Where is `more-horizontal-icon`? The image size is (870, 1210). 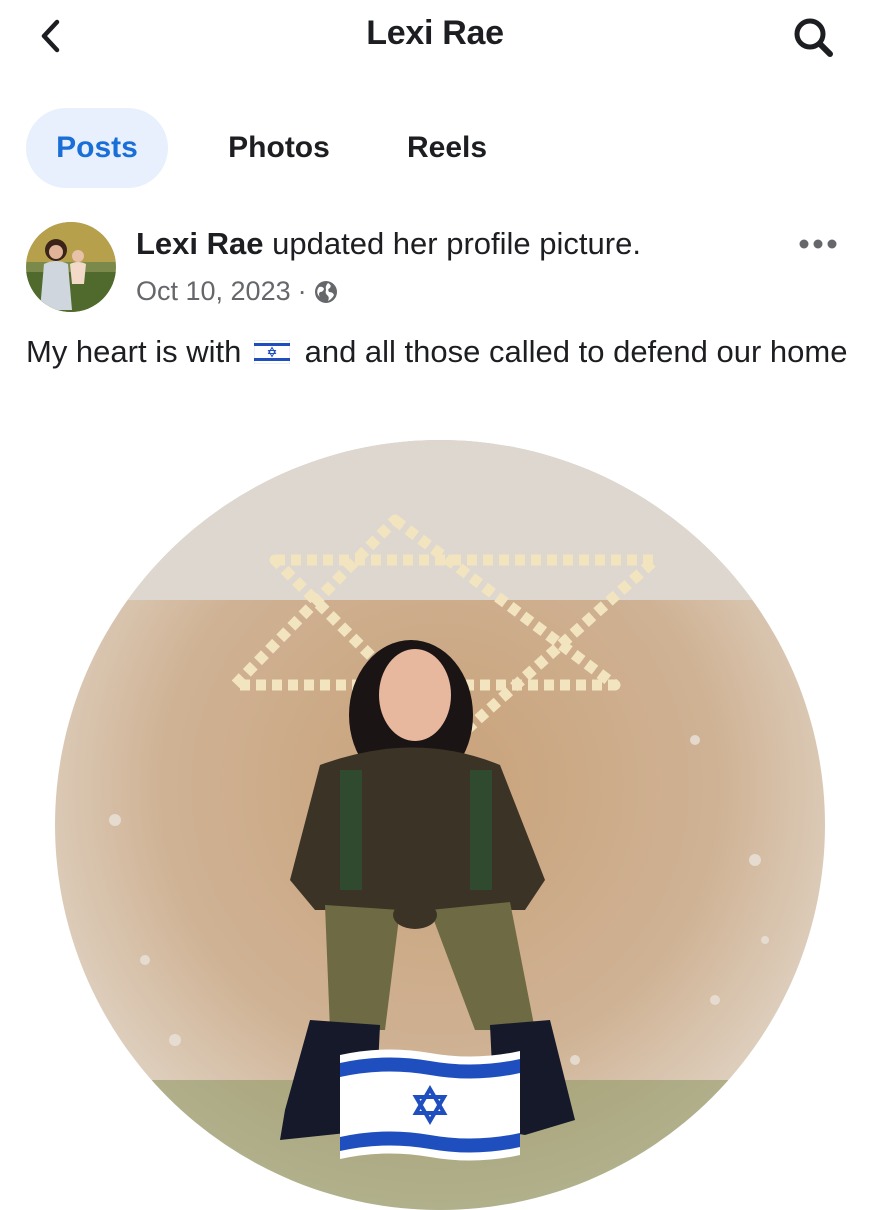 more-horizontal-icon is located at coordinates (818, 244).